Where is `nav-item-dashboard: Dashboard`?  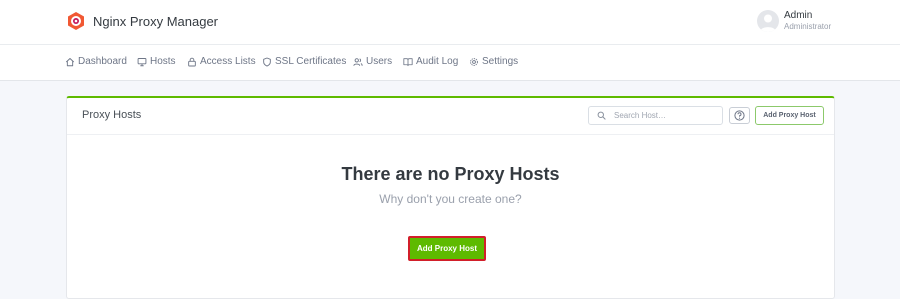
nav-item-dashboard: Dashboard is located at coordinates (96, 61).